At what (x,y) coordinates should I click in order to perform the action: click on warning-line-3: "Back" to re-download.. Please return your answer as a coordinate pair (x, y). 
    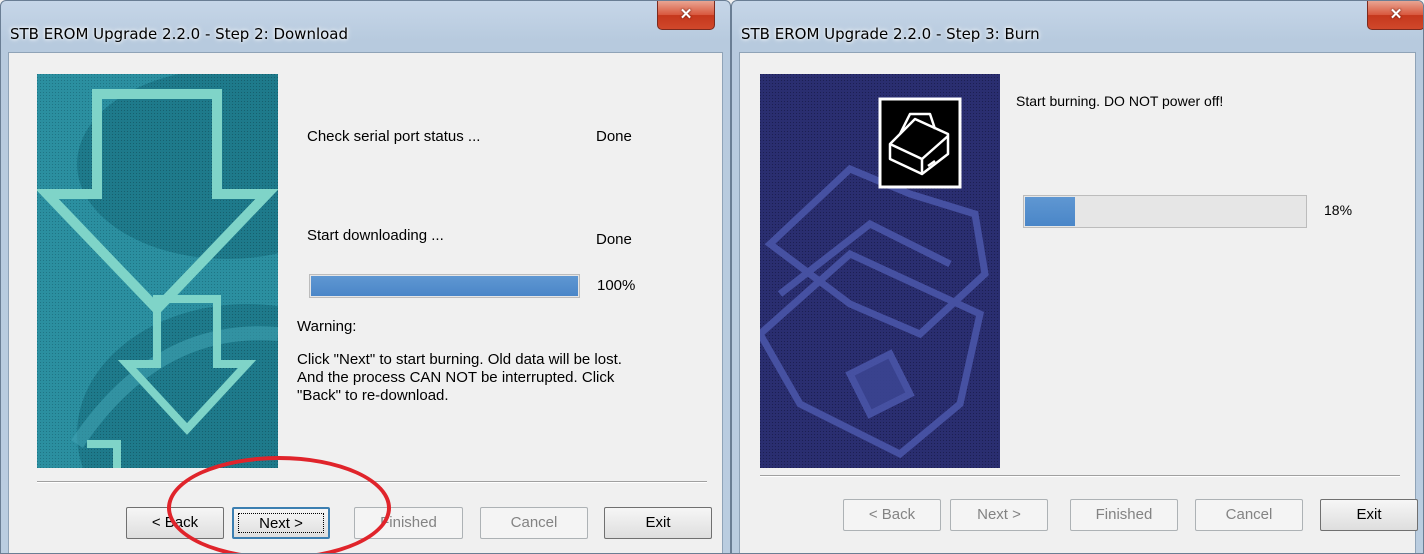
    Looking at the image, I should click on (373, 395).